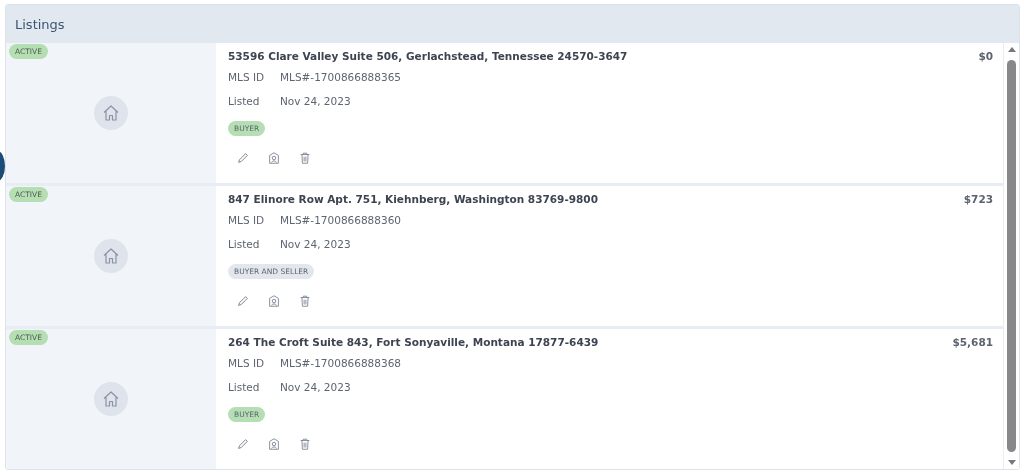 This screenshot has width=1024, height=476. What do you see at coordinates (340, 363) in the screenshot?
I see `mls-id: MLS#-1700866888368` at bounding box center [340, 363].